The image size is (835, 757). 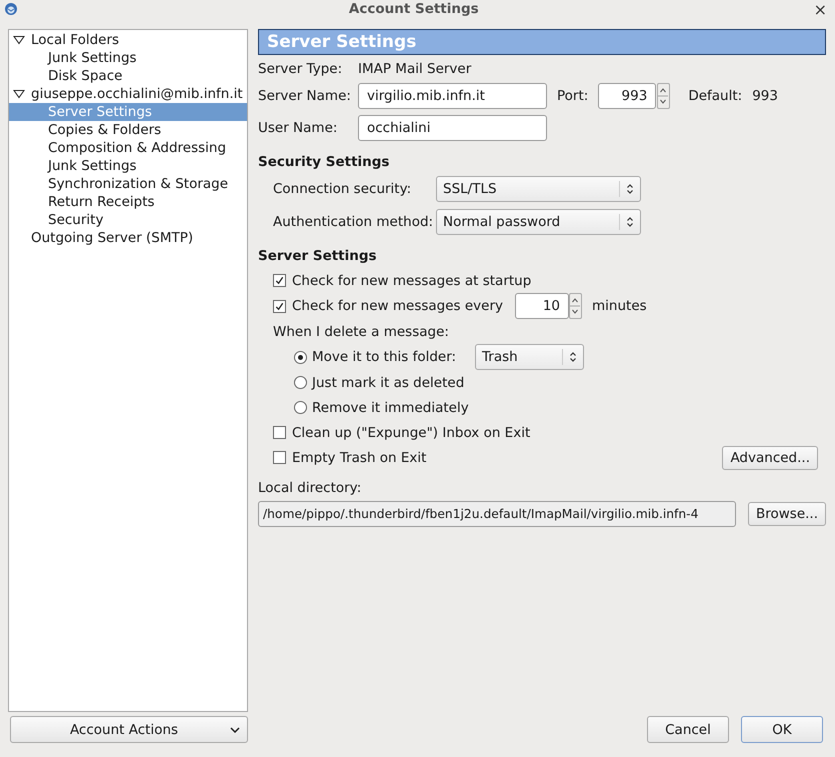 What do you see at coordinates (398, 306) in the screenshot?
I see `checkbox-label: Check for new messages every` at bounding box center [398, 306].